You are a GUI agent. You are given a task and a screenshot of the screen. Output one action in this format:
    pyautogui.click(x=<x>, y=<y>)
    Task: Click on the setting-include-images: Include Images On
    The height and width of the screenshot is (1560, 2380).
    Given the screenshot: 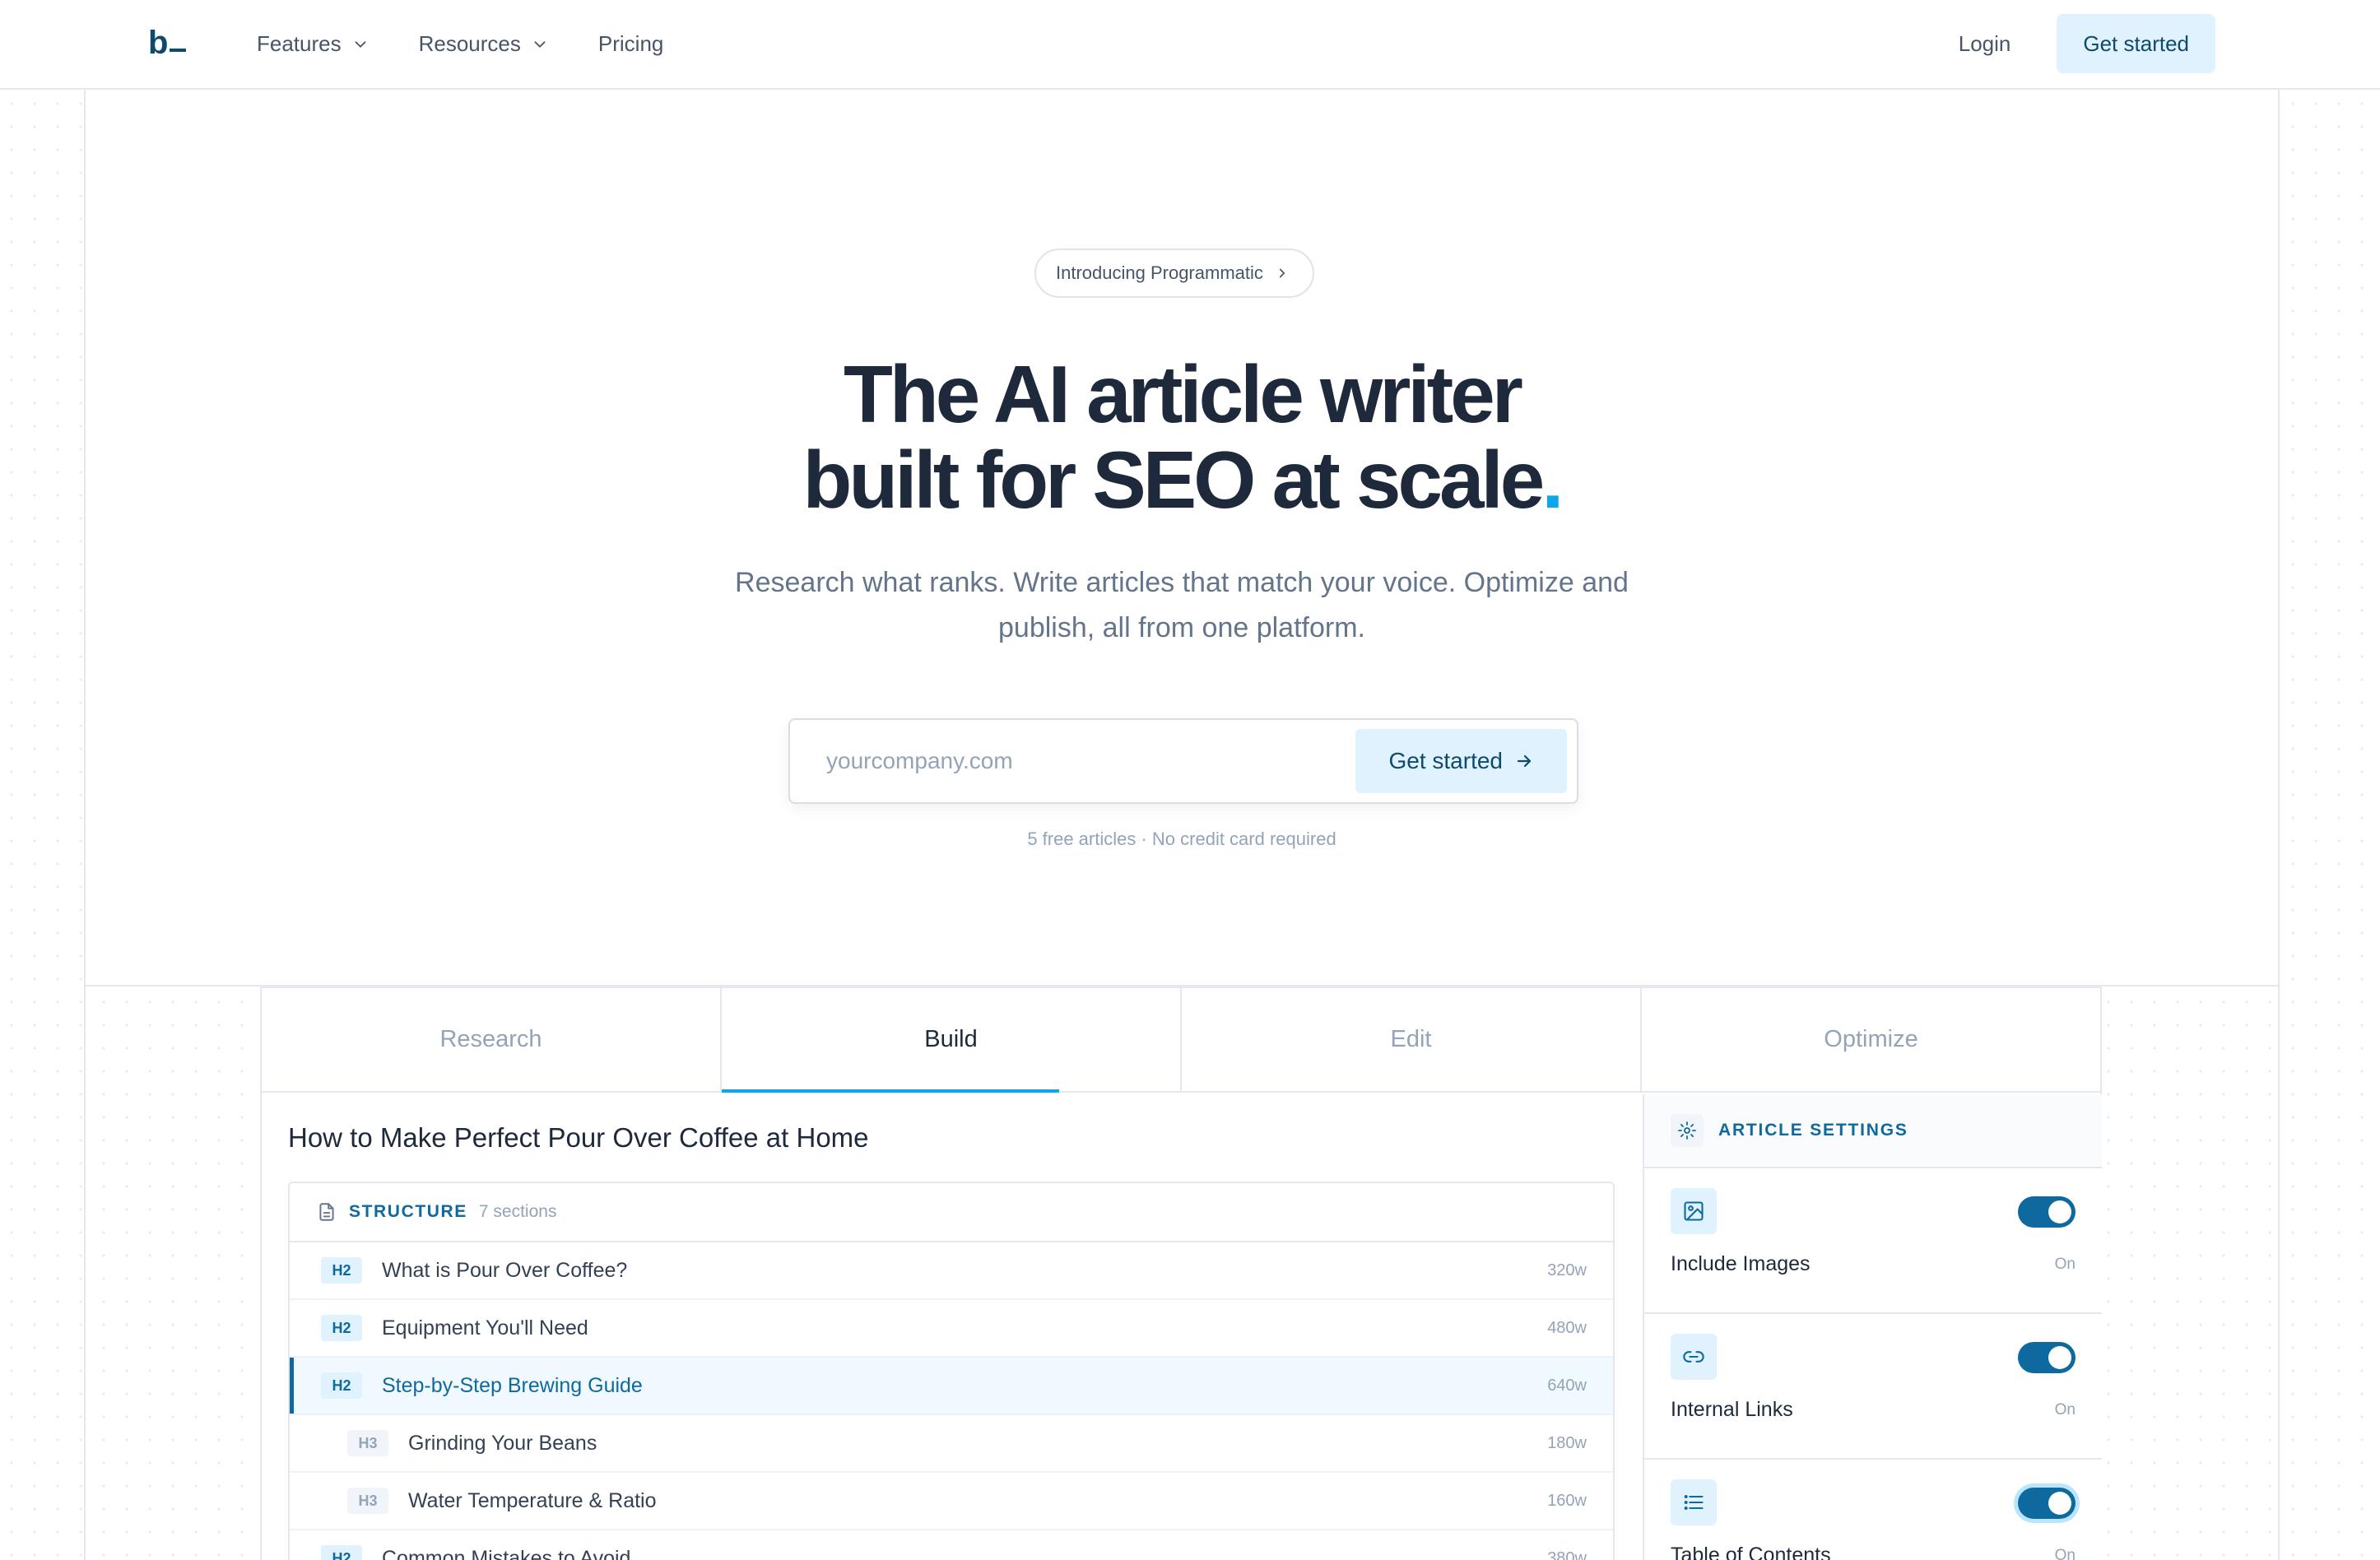 What is the action you would take?
    pyautogui.click(x=1873, y=1241)
    